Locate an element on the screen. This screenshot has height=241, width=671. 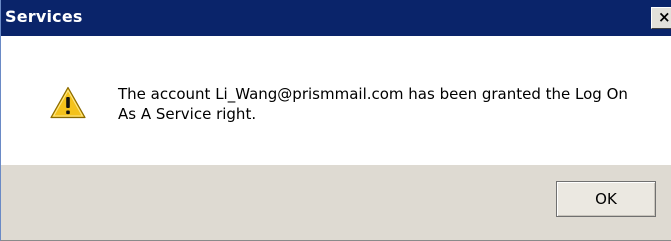
close-icon: × is located at coordinates (664, 17).